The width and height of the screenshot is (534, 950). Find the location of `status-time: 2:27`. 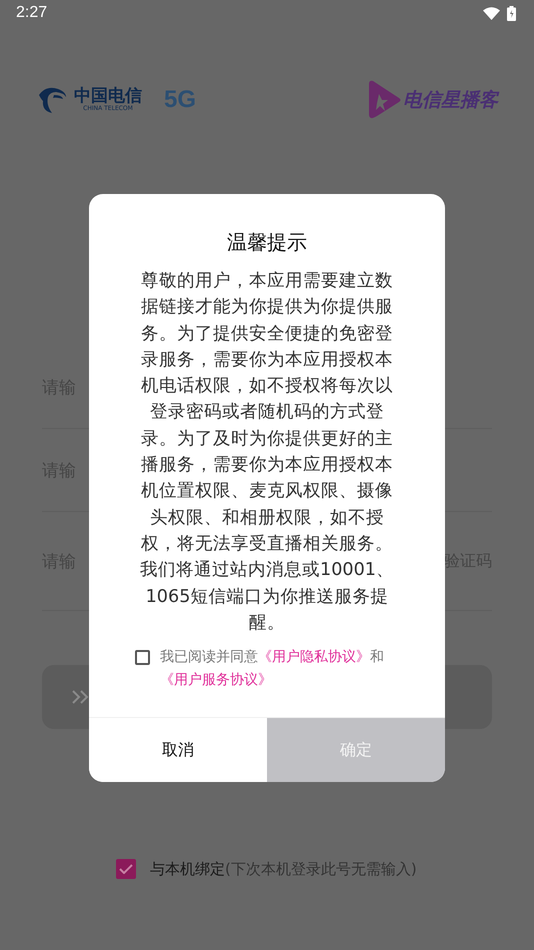

status-time: 2:27 is located at coordinates (32, 13).